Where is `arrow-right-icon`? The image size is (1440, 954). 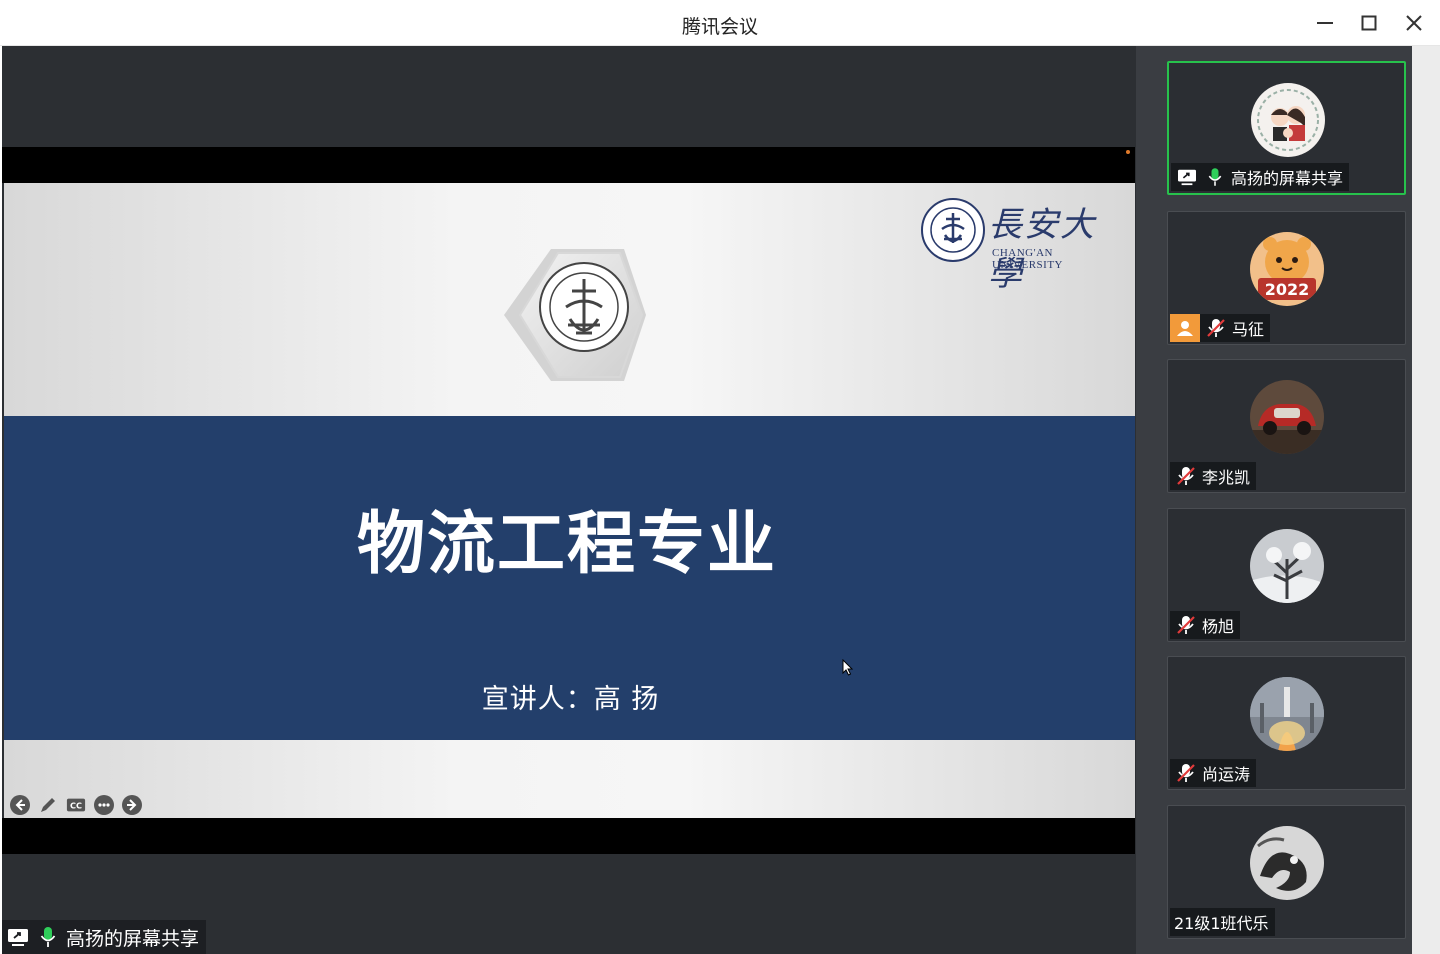
arrow-right-icon is located at coordinates (132, 805).